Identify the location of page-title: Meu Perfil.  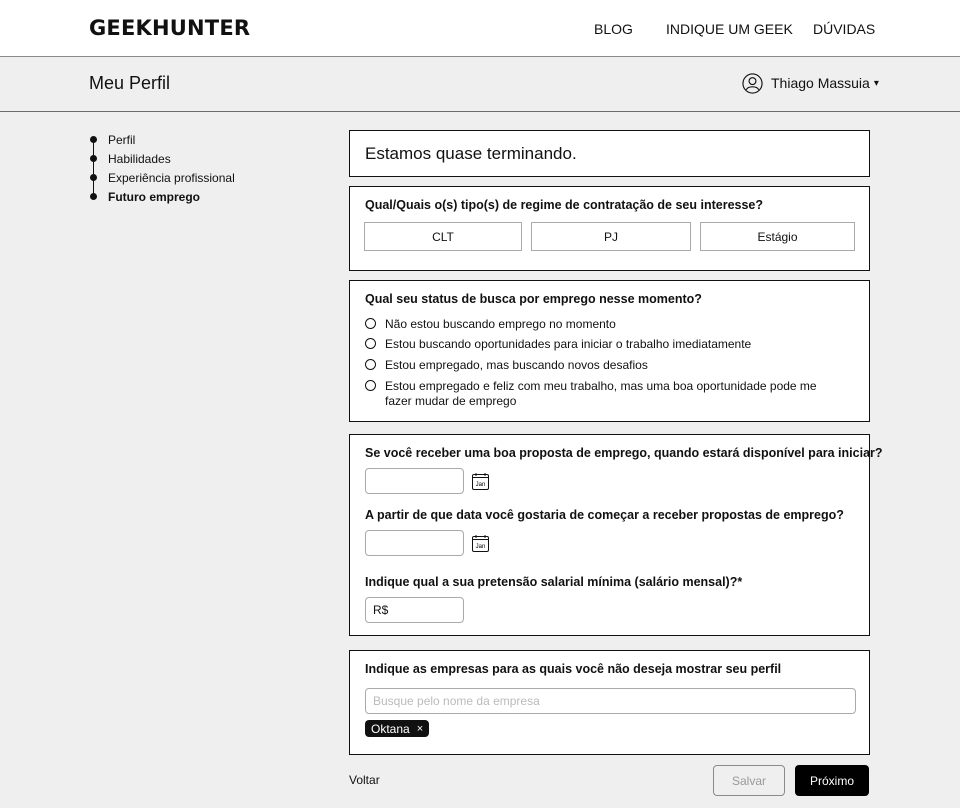
(130, 83).